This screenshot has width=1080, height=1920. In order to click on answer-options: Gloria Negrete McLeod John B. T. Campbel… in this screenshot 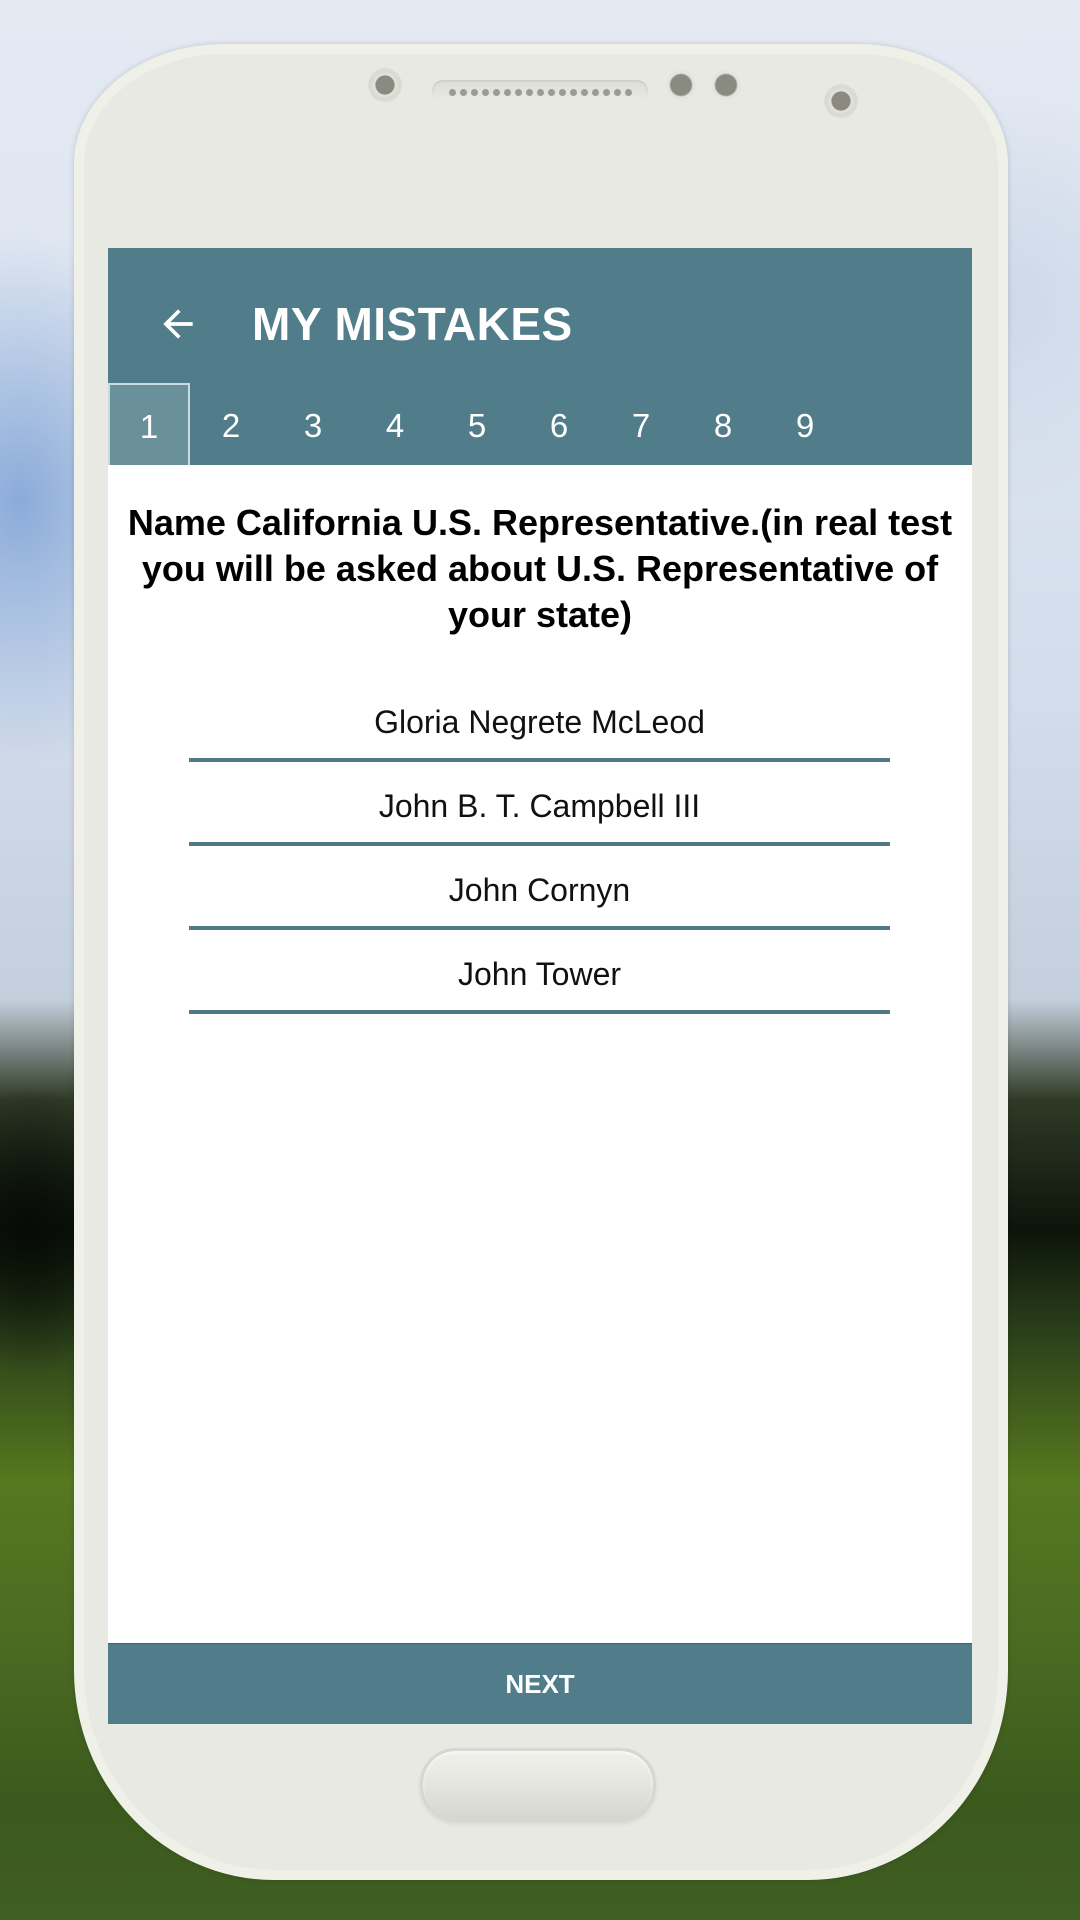, I will do `click(539, 846)`.